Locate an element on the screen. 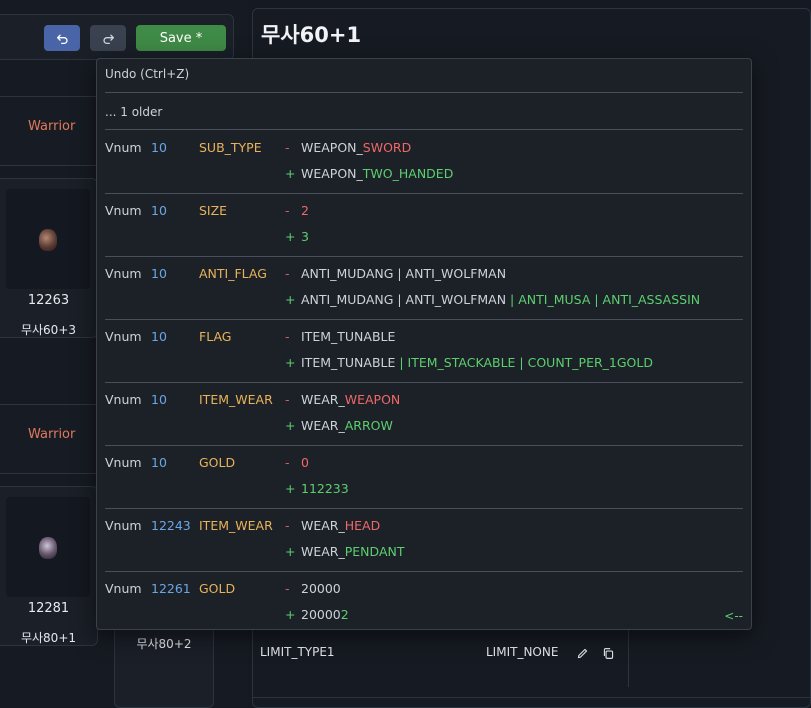 The width and height of the screenshot is (811, 708). item-name: 무사80+2 is located at coordinates (164, 644).